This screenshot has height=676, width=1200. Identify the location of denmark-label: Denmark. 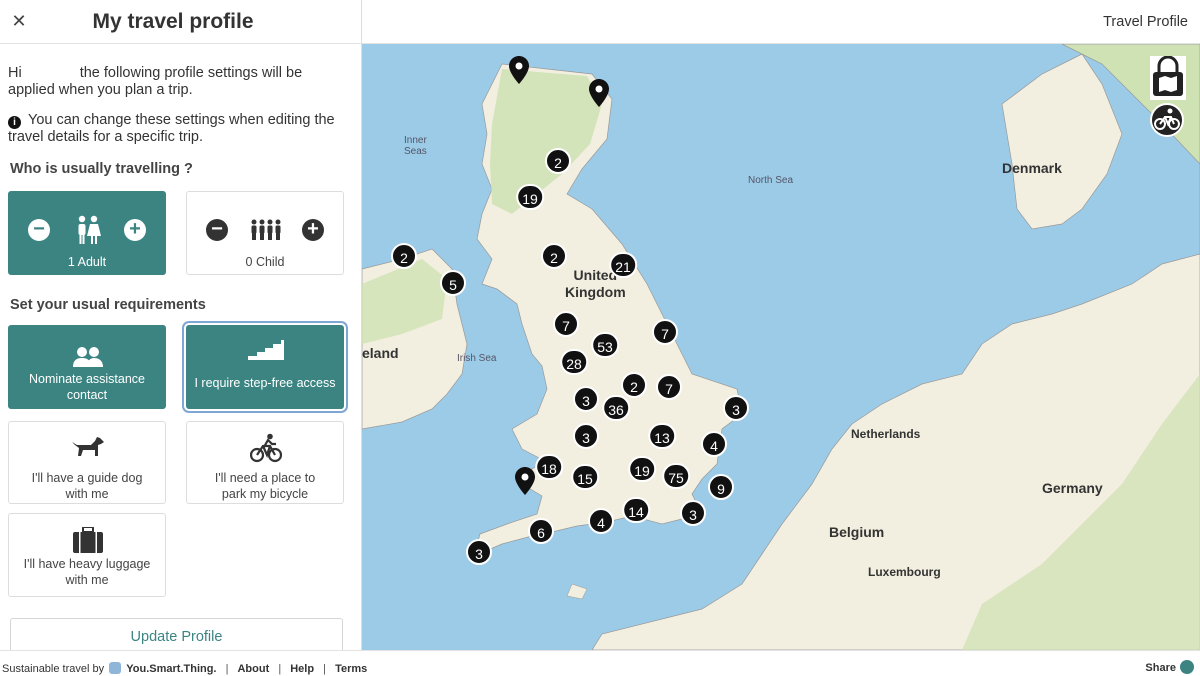
(1032, 168).